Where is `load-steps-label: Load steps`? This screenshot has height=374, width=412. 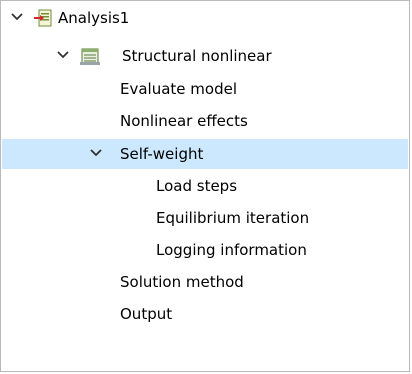 load-steps-label: Load steps is located at coordinates (197, 186).